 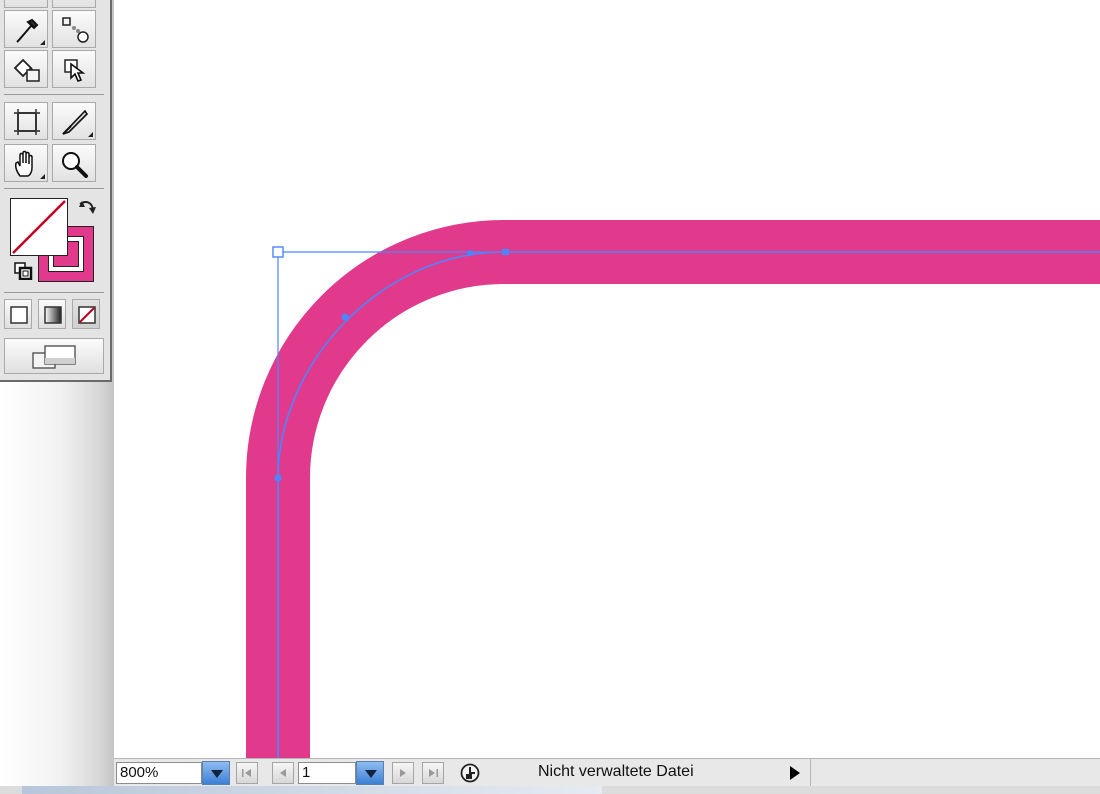 I want to click on artboard-icon, so click(x=27, y=122).